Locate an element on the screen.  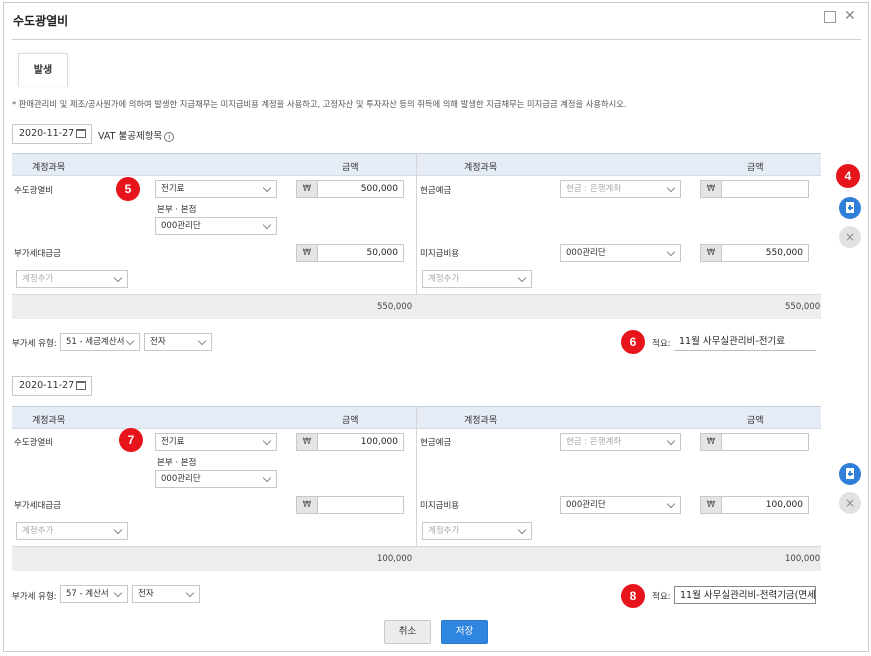
placeholder-text: 현금 : 은행계좌 is located at coordinates (594, 442).